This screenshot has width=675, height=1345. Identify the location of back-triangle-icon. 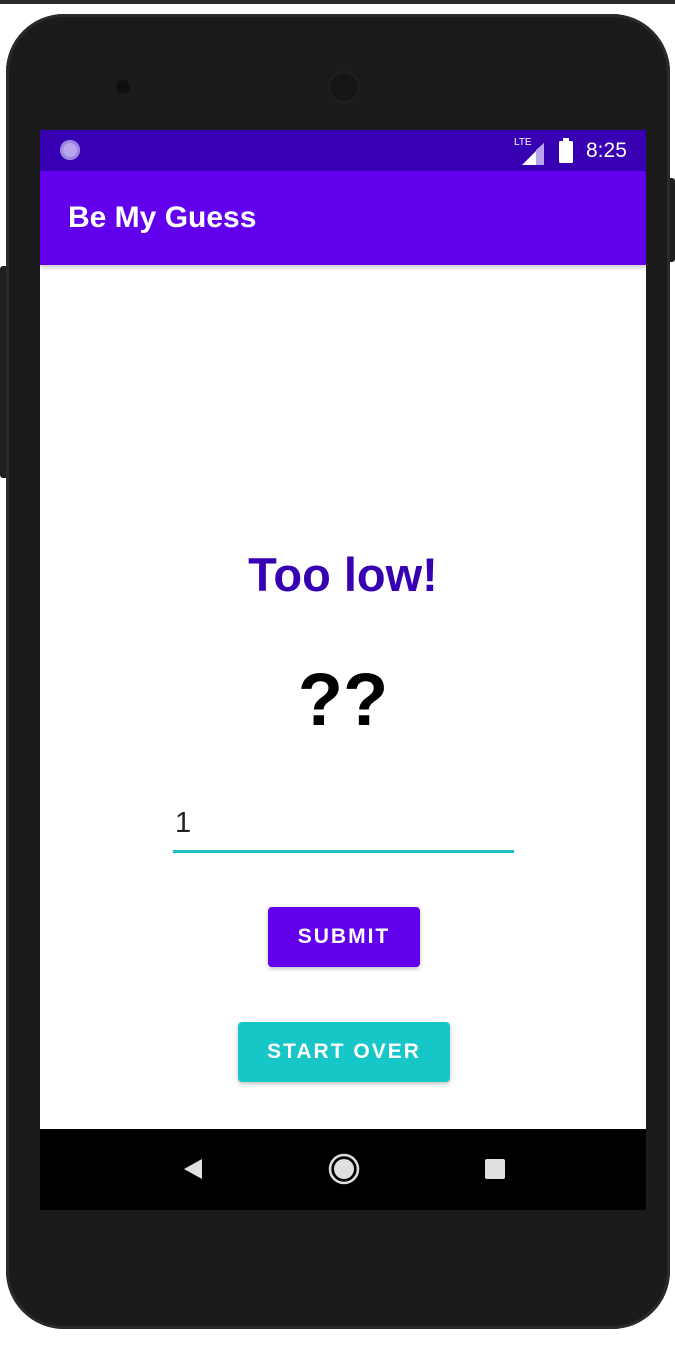
(193, 1169).